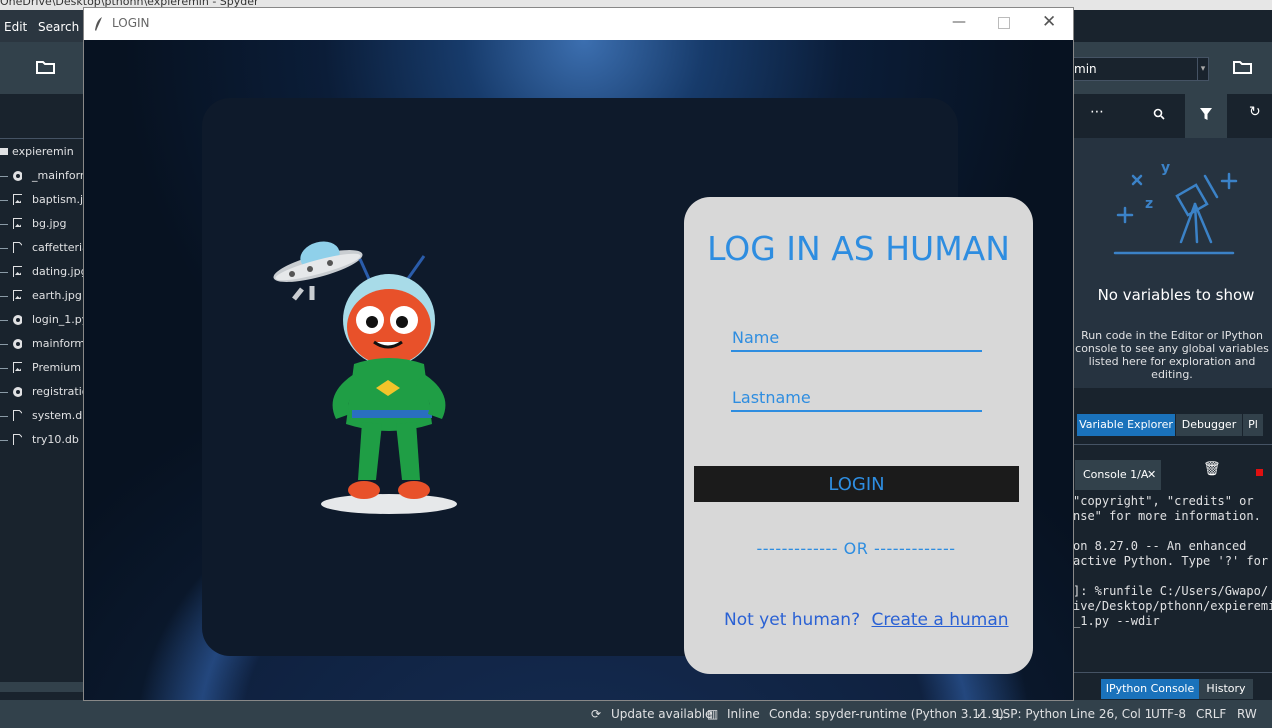 This screenshot has width=1272, height=728. I want to click on tab-history: History, so click(1226, 689).